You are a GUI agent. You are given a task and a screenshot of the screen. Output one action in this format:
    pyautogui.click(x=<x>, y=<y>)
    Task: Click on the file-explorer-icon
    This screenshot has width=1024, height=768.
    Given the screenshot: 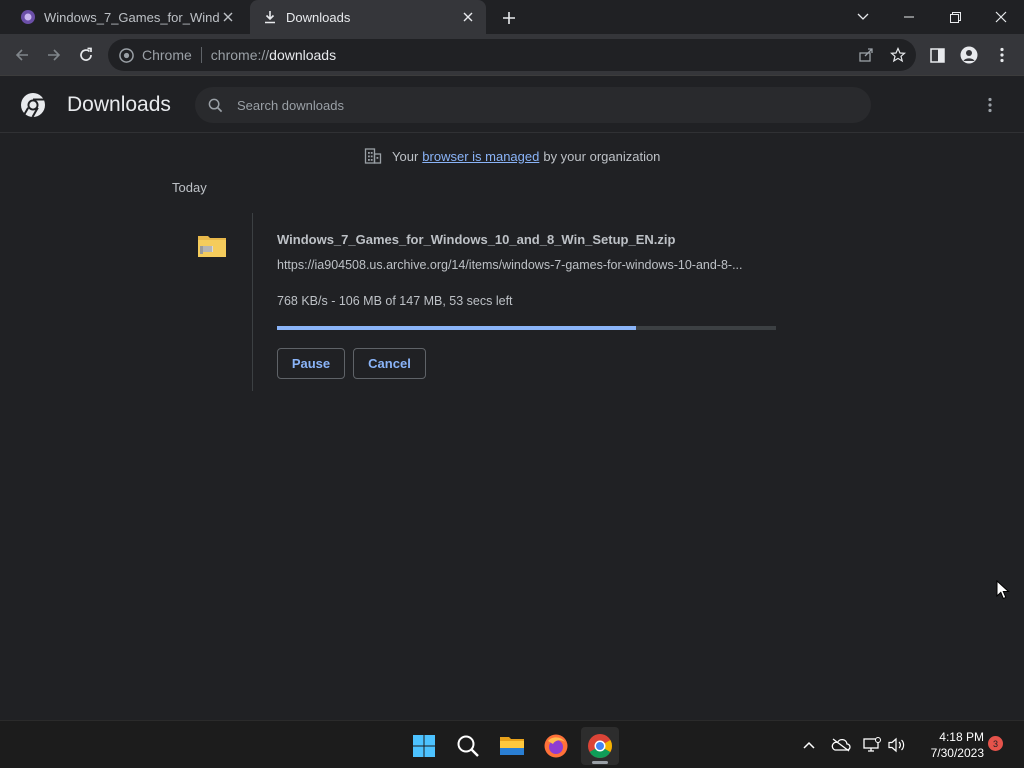 What is the action you would take?
    pyautogui.click(x=512, y=746)
    